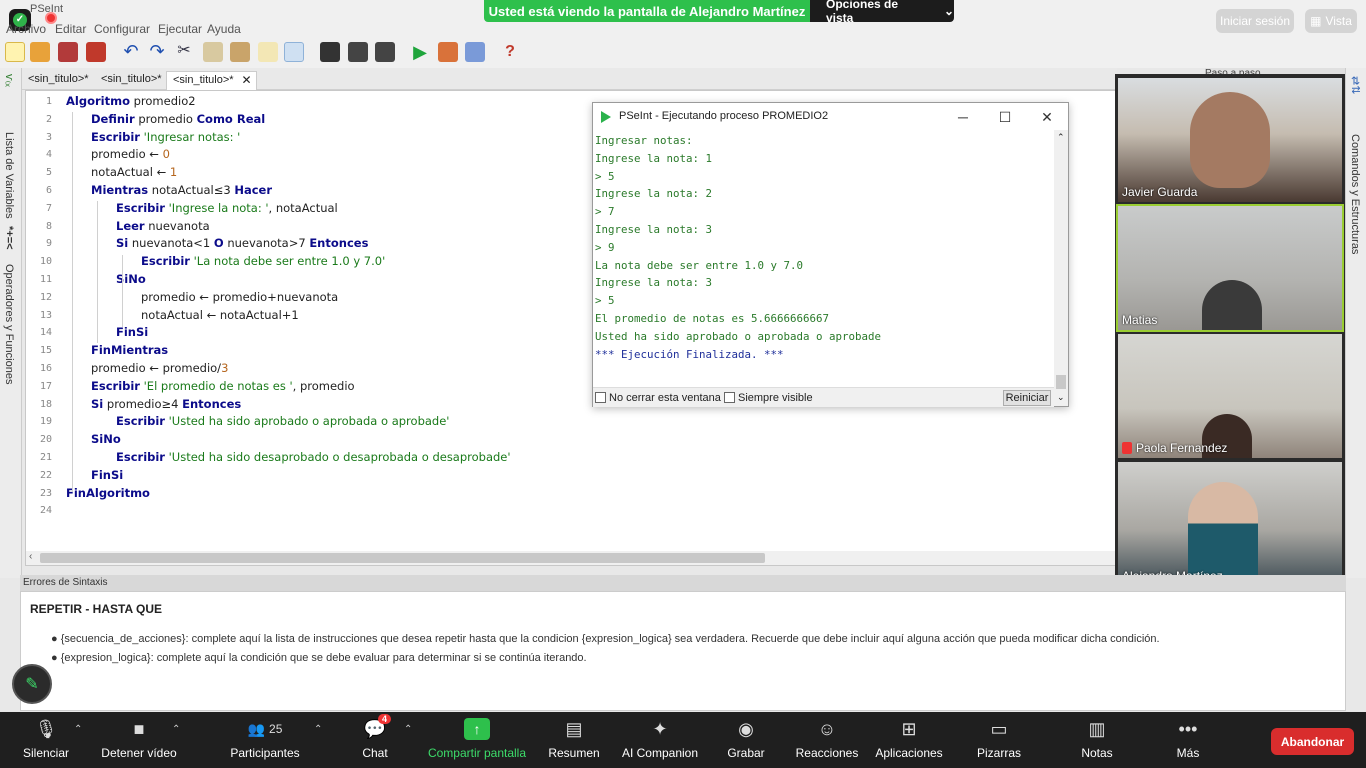 The height and width of the screenshot is (768, 1366). Describe the element at coordinates (294, 52) in the screenshot. I see `search-icon` at that location.